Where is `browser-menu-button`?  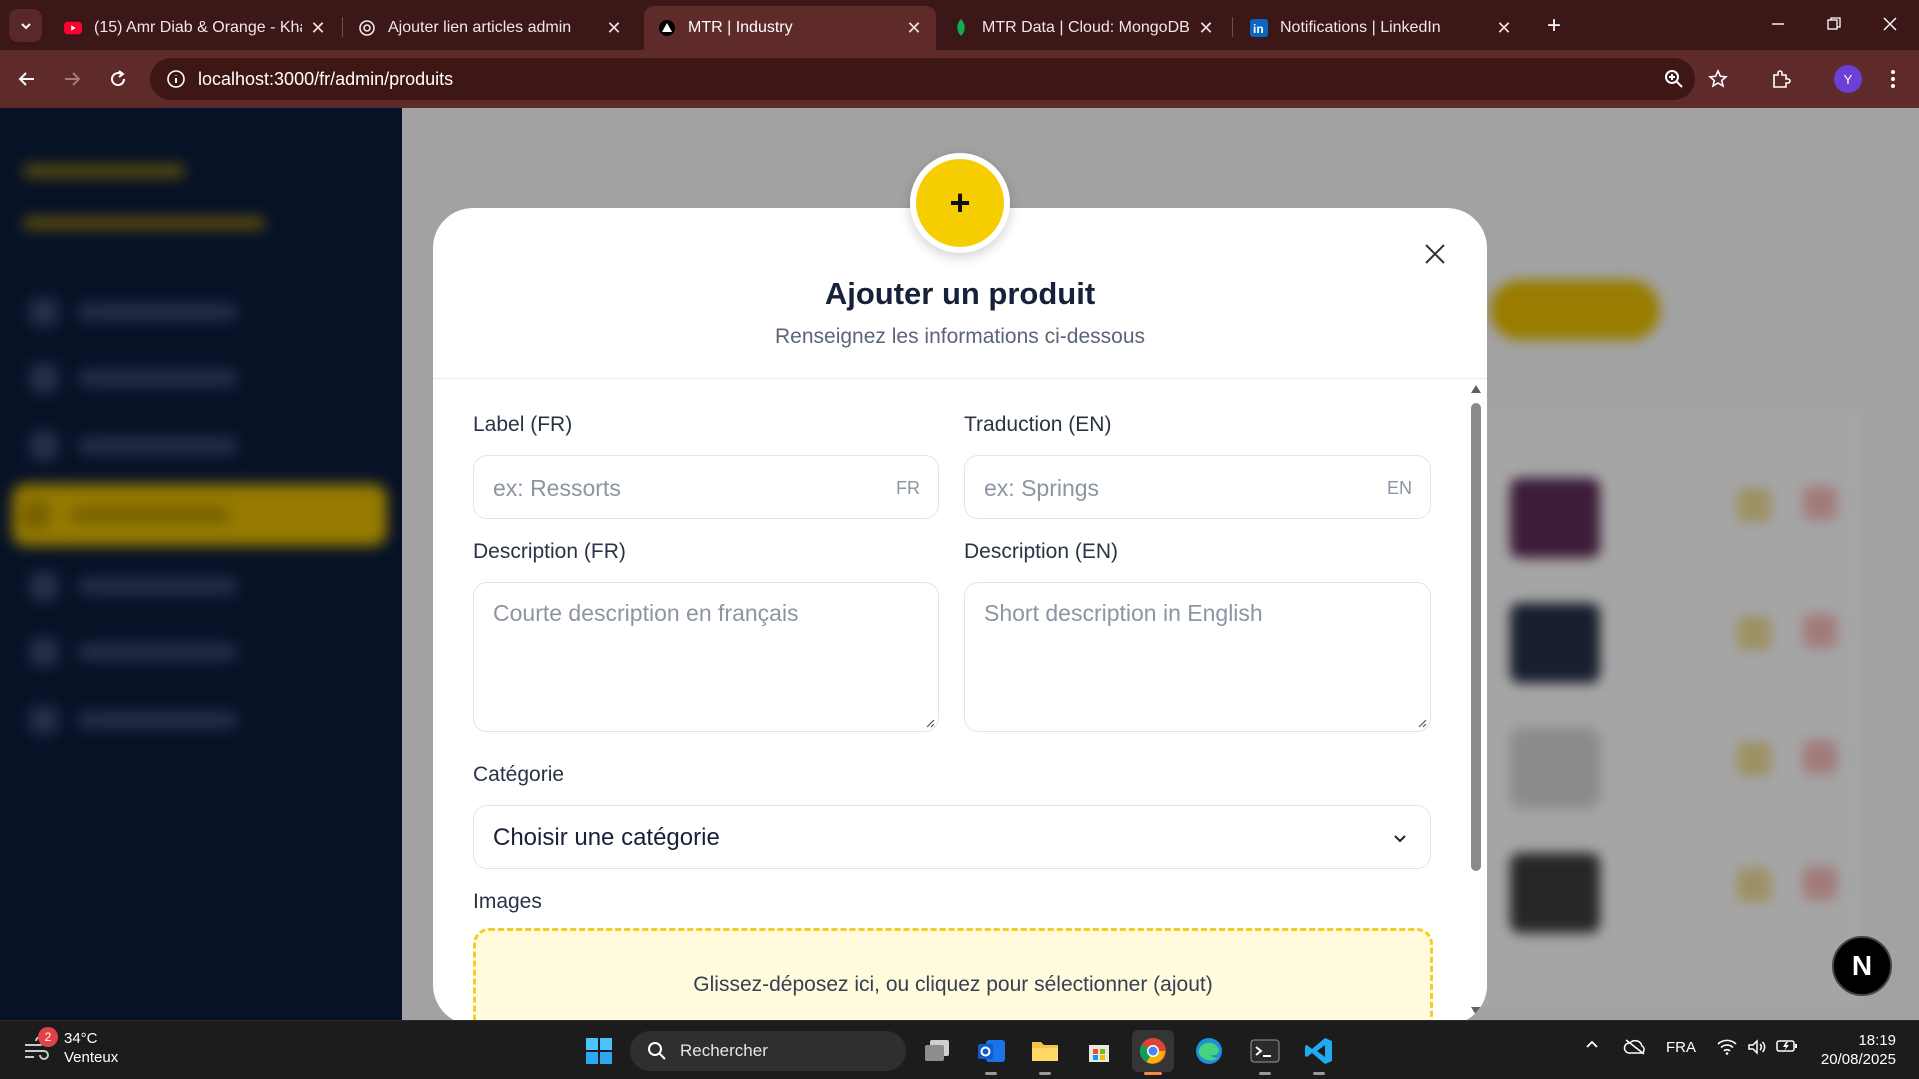
browser-menu-button is located at coordinates (1893, 79).